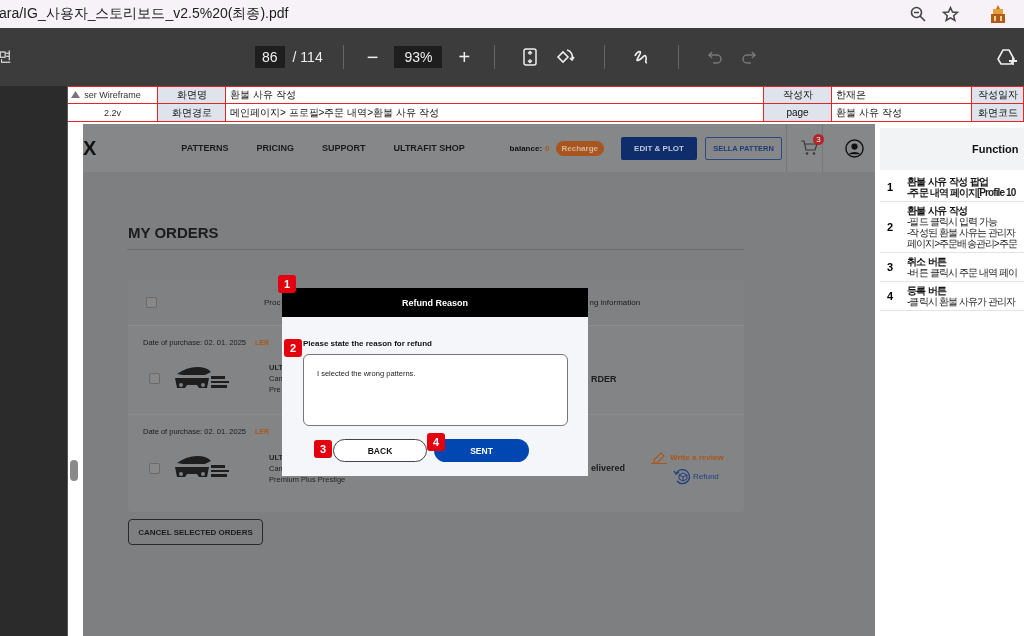 Image resolution: width=1024 pixels, height=636 pixels. Describe the element at coordinates (436, 442) in the screenshot. I see `step-marker: 4` at that location.